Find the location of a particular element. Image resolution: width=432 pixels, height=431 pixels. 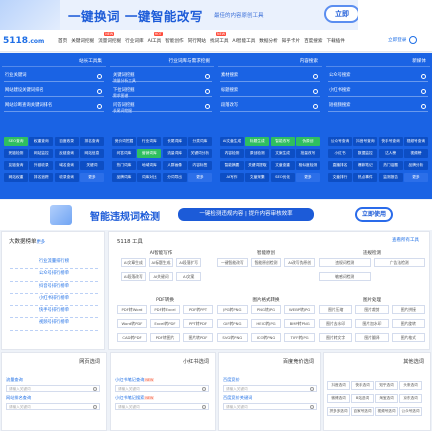

tool-link-button: TIFF转JPG is located at coordinates (299, 337).